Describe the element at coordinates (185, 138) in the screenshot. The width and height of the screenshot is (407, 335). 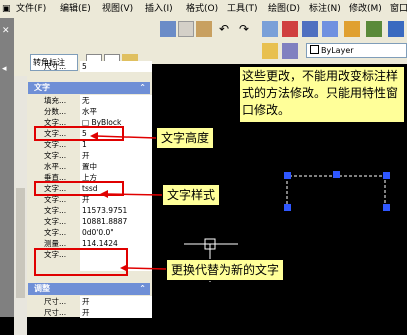
I see `label-text-height: 文字高度` at that location.